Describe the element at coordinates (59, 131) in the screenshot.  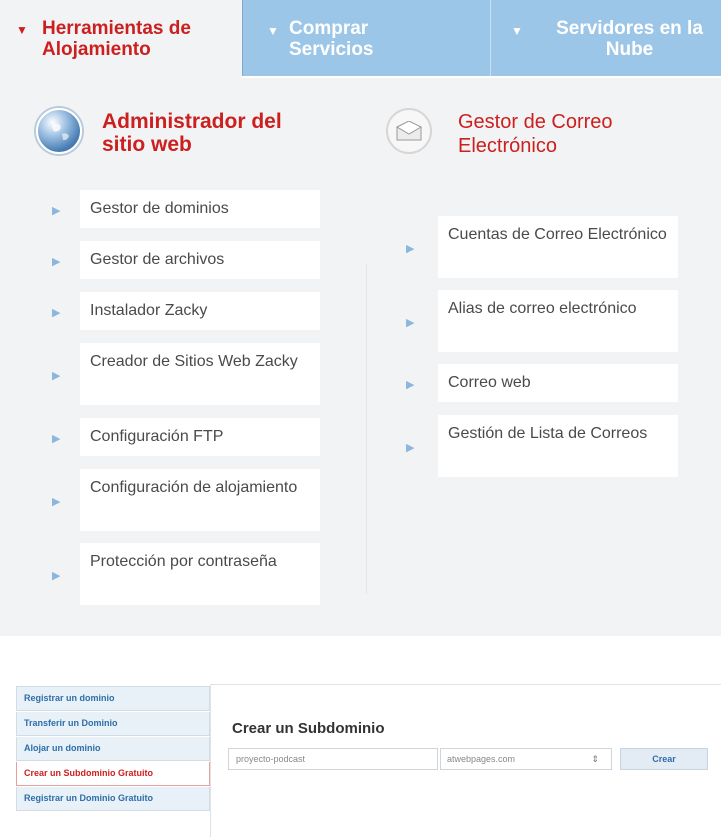
I see `globe-icon` at that location.